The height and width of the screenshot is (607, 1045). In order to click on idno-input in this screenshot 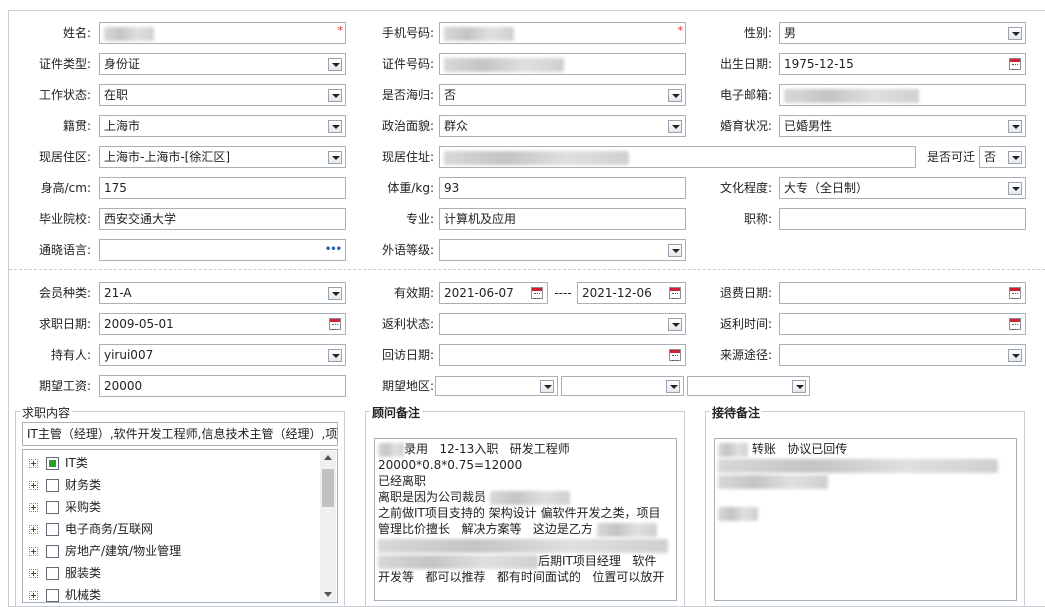, I will do `click(562, 64)`.